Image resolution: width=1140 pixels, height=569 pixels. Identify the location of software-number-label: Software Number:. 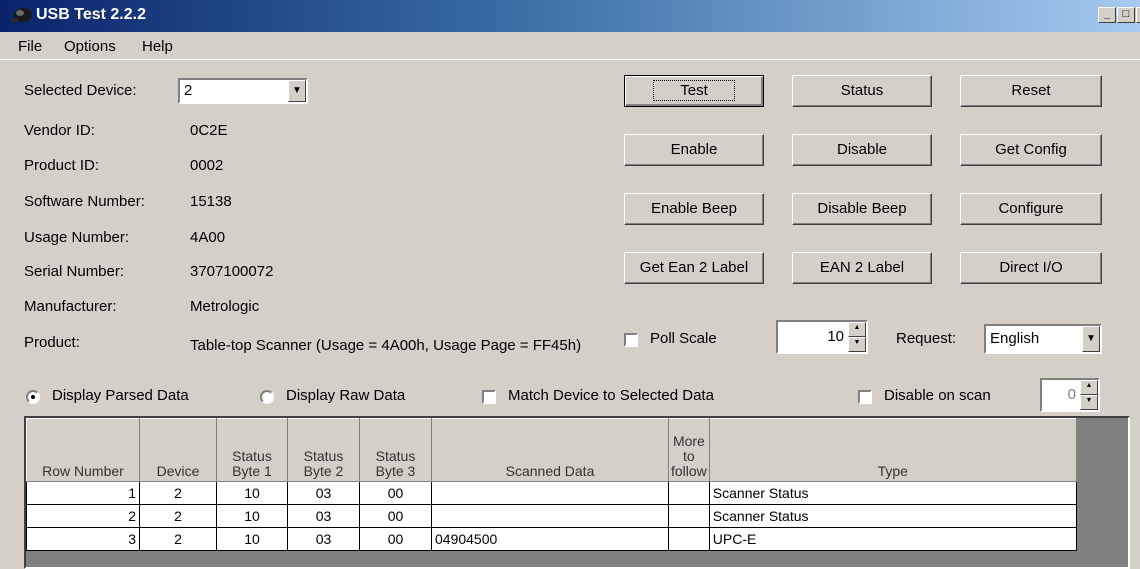
(84, 201).